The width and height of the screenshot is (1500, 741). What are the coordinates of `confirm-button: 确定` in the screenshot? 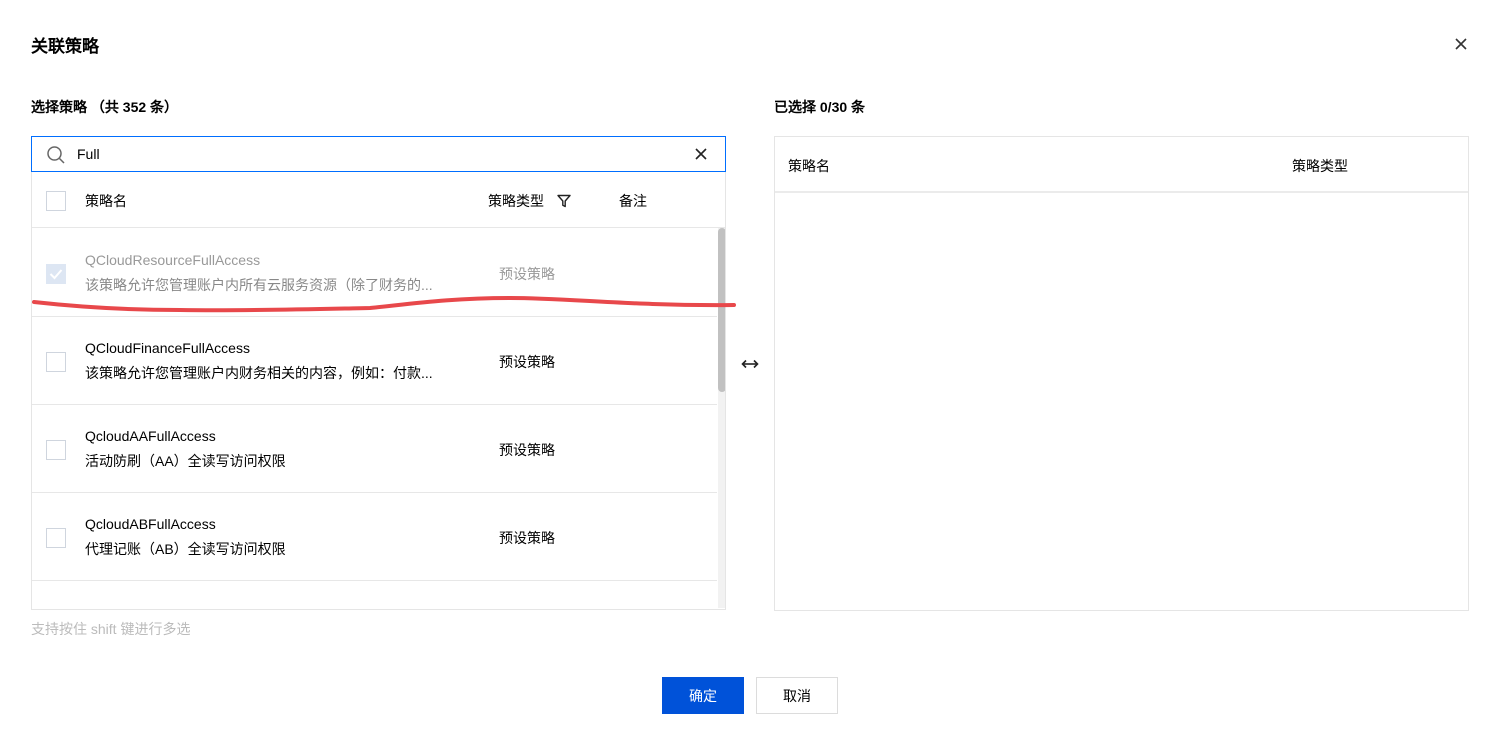 It's located at (703, 695).